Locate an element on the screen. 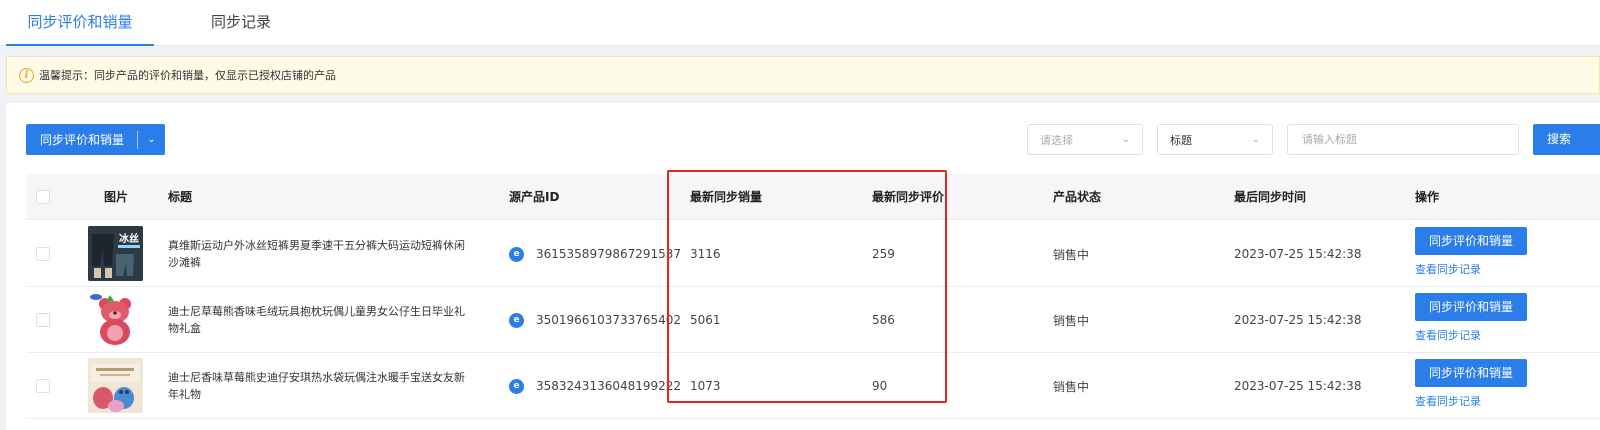  reviews-link: 586 is located at coordinates (883, 320).